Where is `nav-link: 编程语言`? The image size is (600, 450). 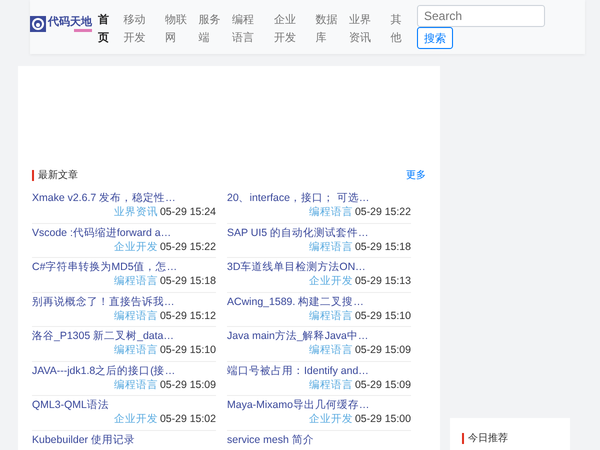 nav-link: 编程语言 is located at coordinates (253, 29).